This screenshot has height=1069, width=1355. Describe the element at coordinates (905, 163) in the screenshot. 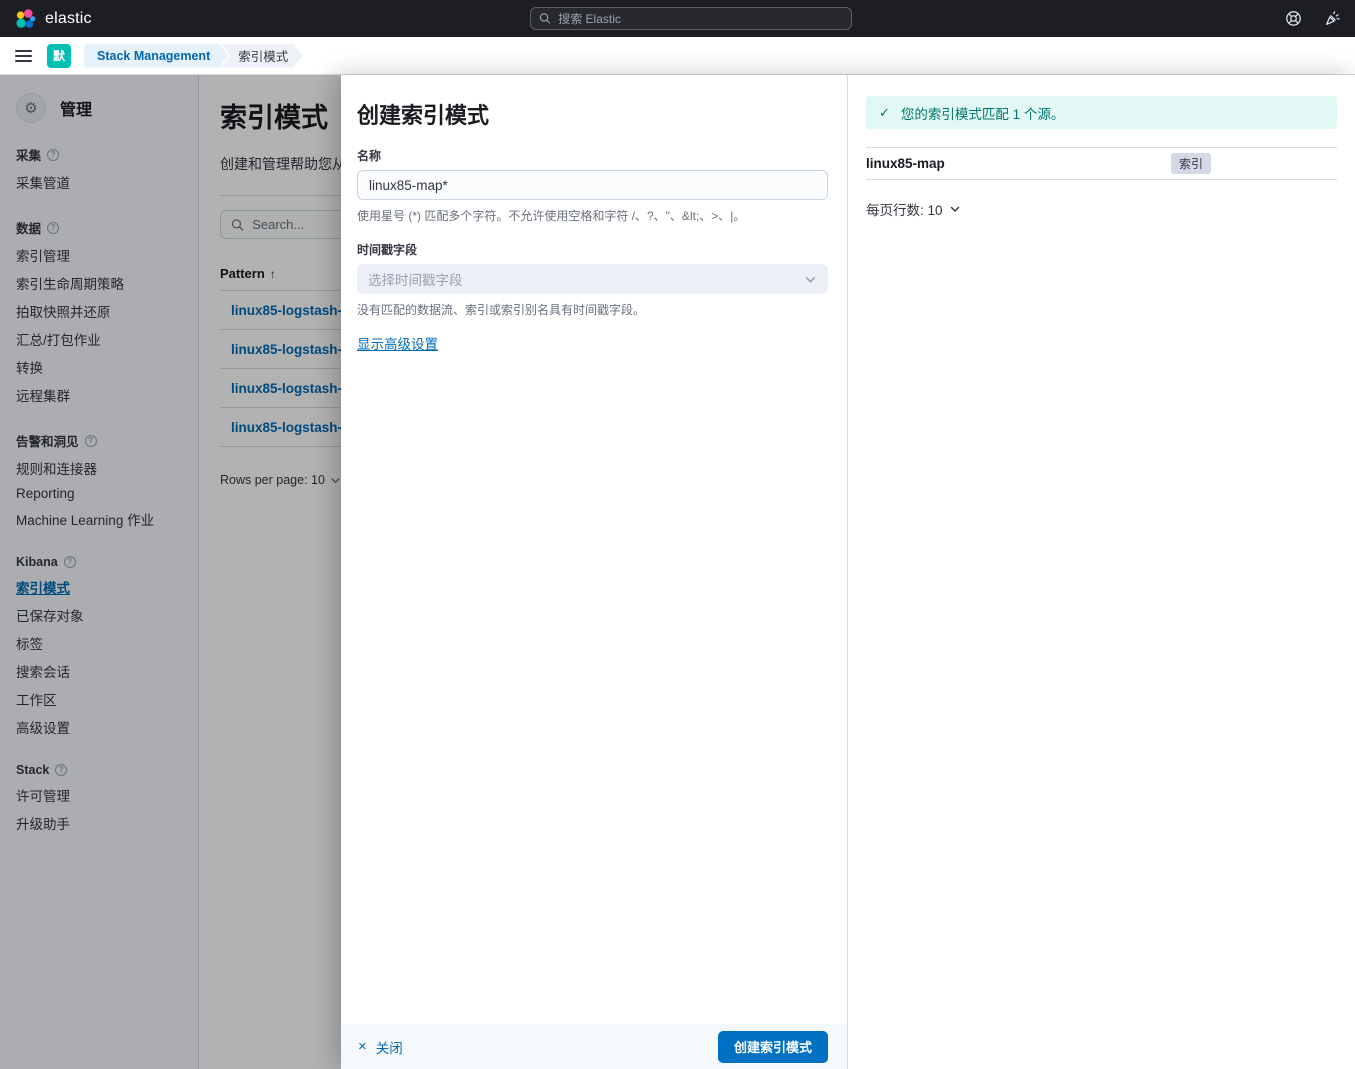

I see `source-name: linux85-map` at that location.